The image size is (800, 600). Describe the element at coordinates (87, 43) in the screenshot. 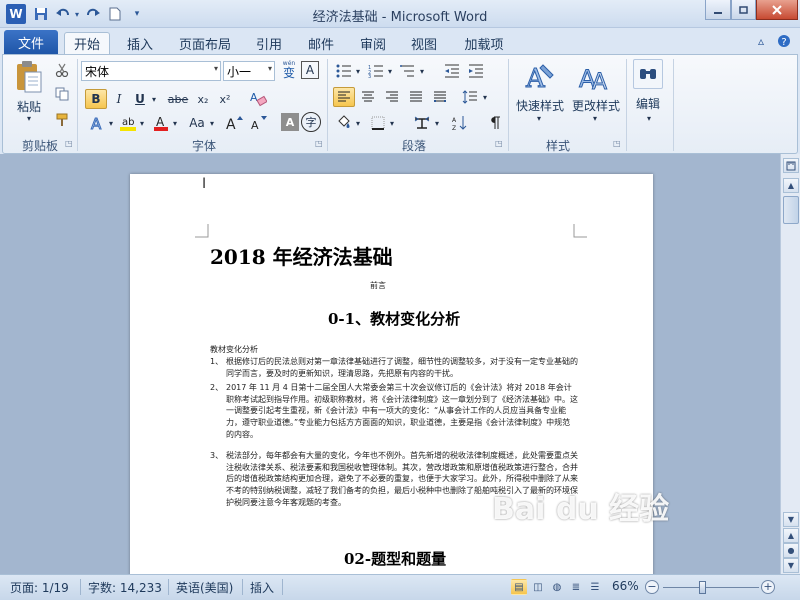

I see `tab-home: 开始` at that location.